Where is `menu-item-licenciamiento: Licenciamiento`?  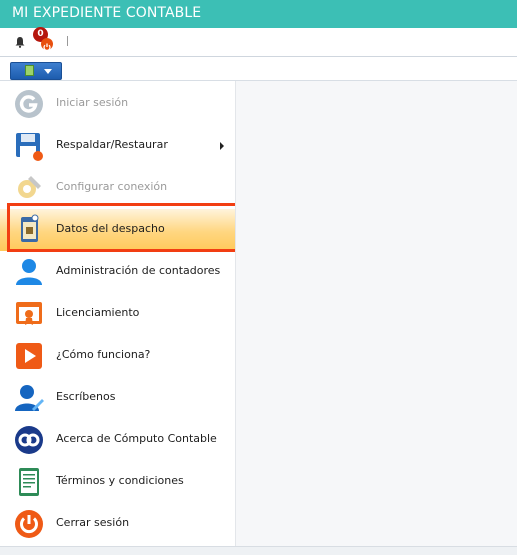
menu-item-licenciamiento: Licenciamiento is located at coordinates (117, 314).